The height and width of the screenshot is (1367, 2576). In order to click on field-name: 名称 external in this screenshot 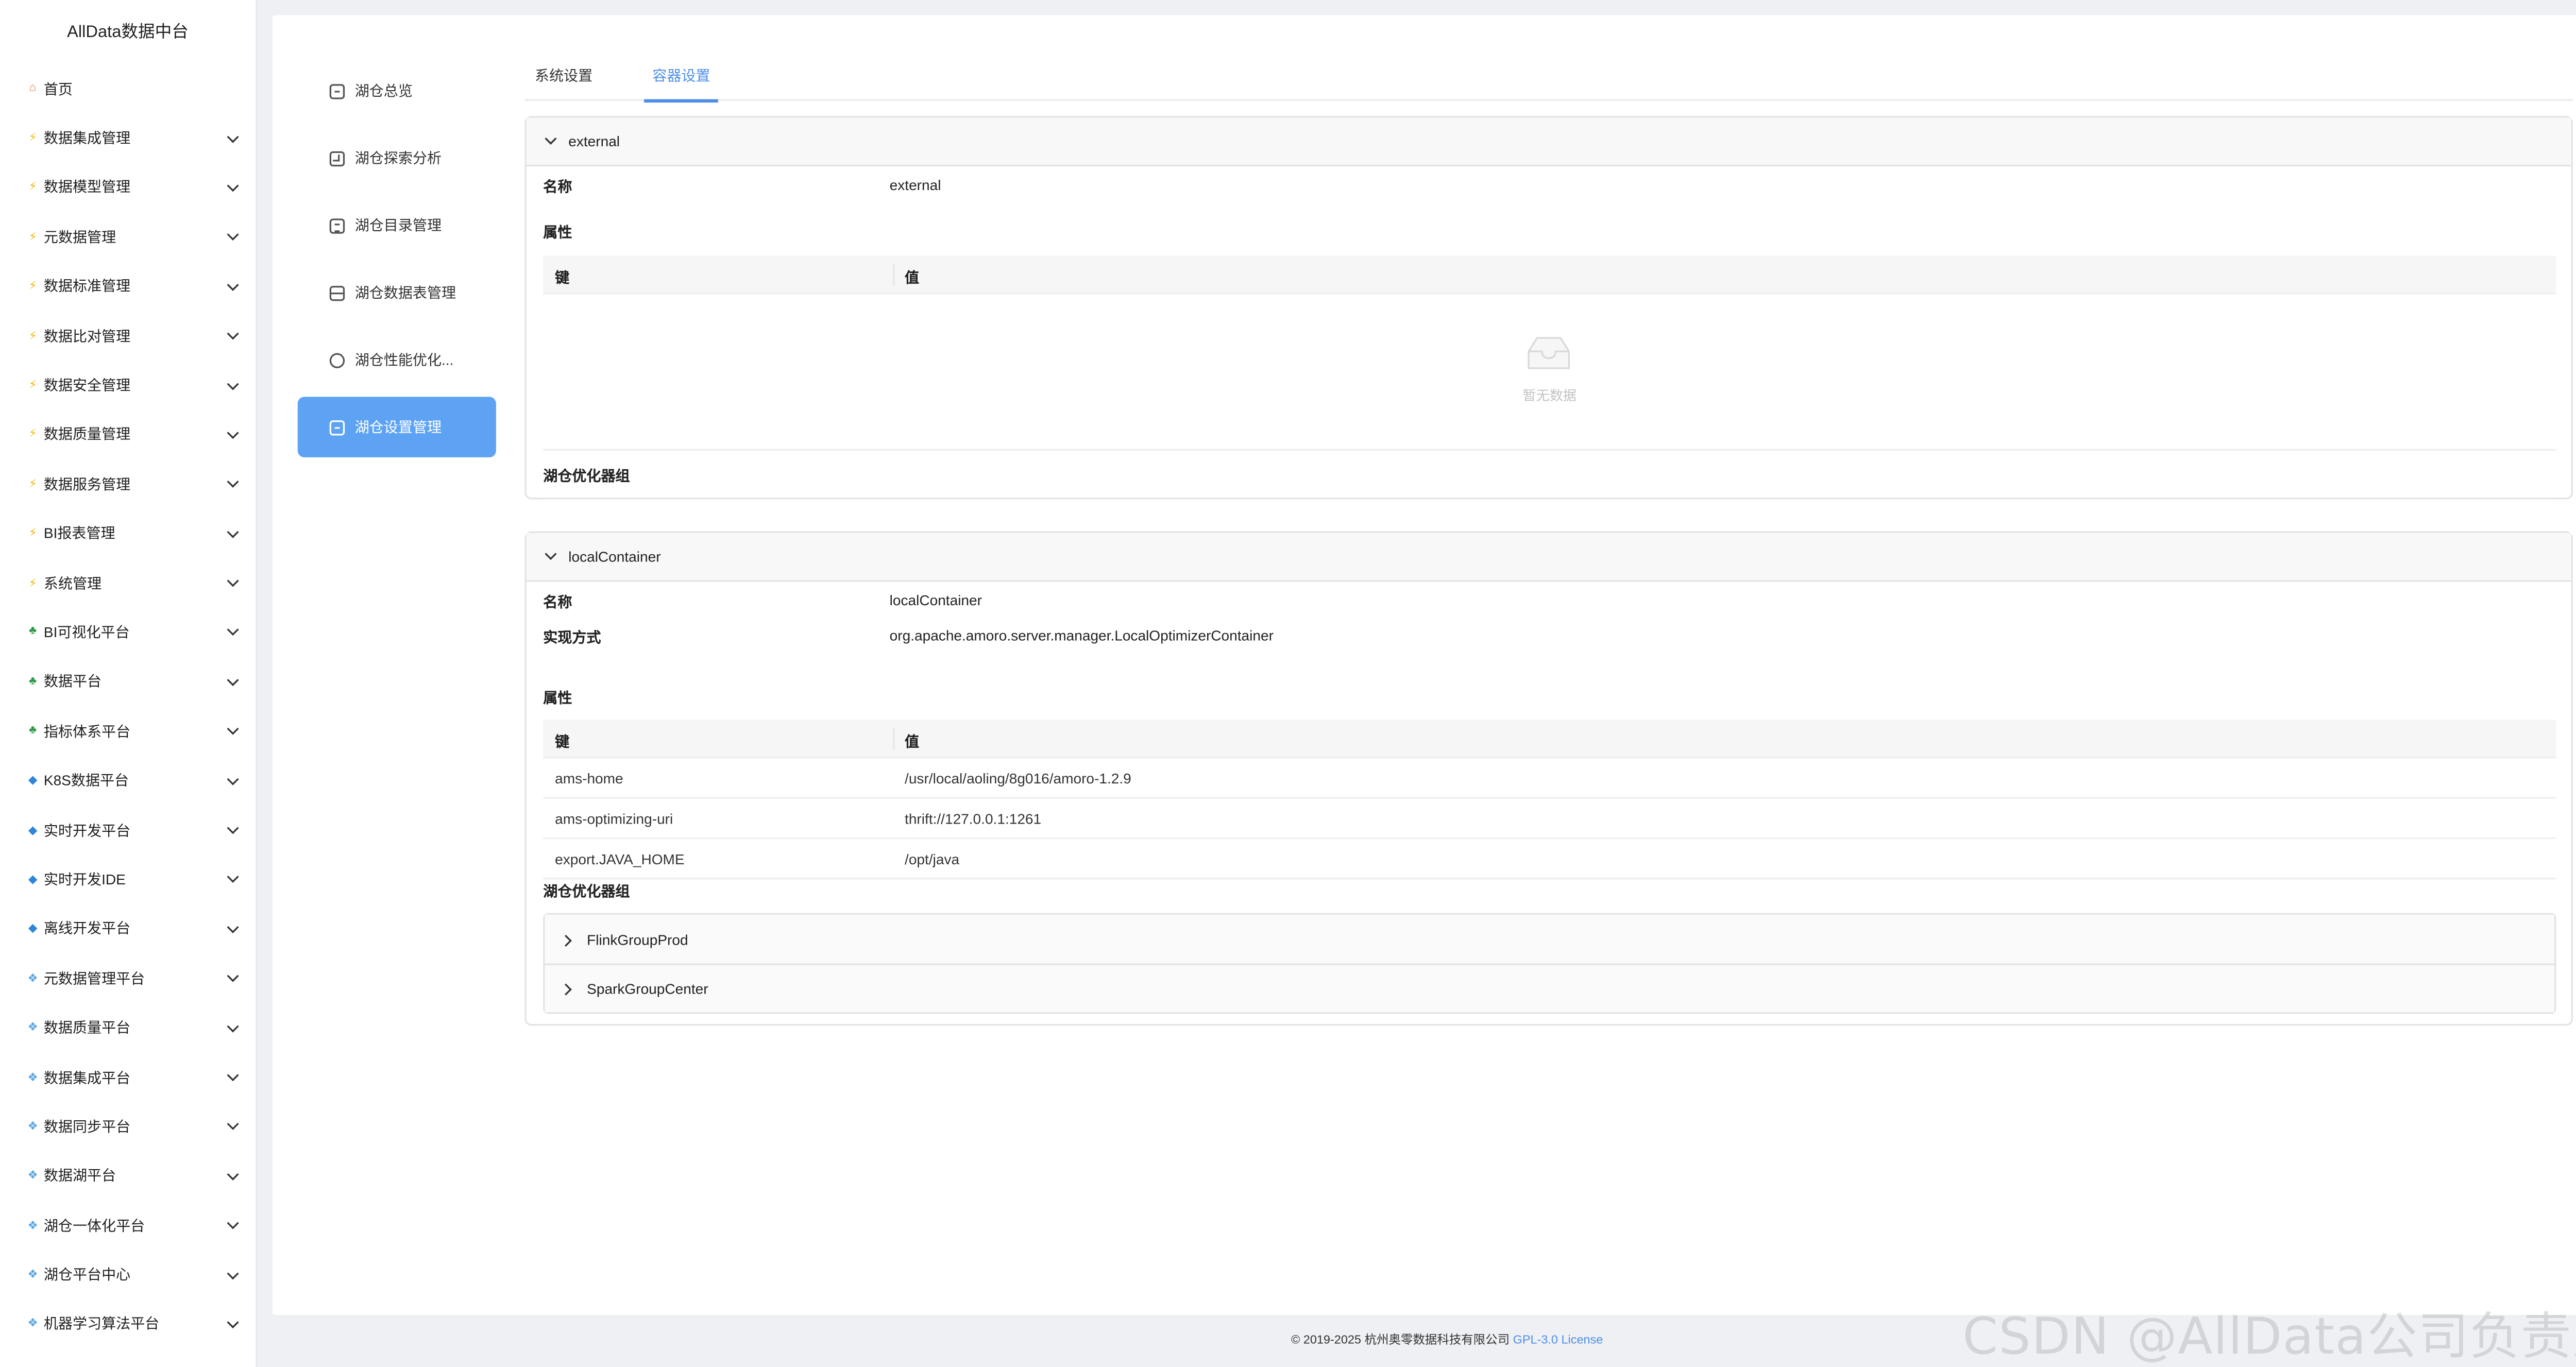, I will do `click(1549, 184)`.